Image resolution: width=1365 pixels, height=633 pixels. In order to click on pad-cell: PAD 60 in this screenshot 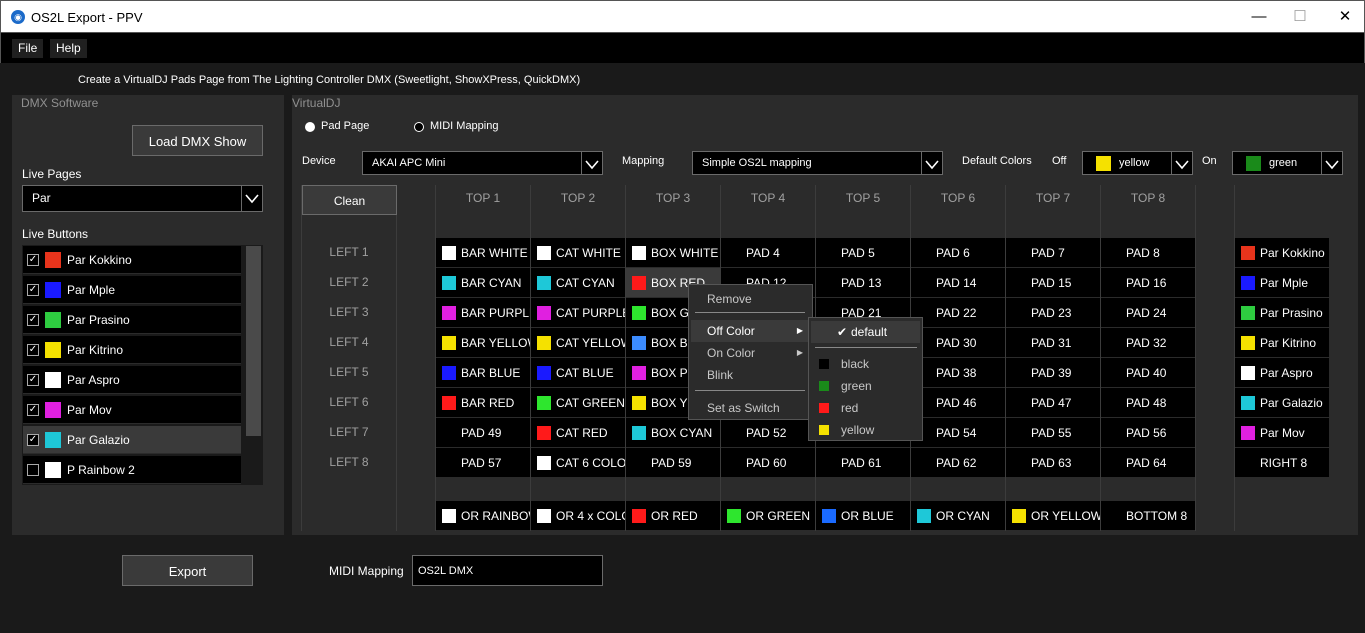, I will do `click(768, 462)`.